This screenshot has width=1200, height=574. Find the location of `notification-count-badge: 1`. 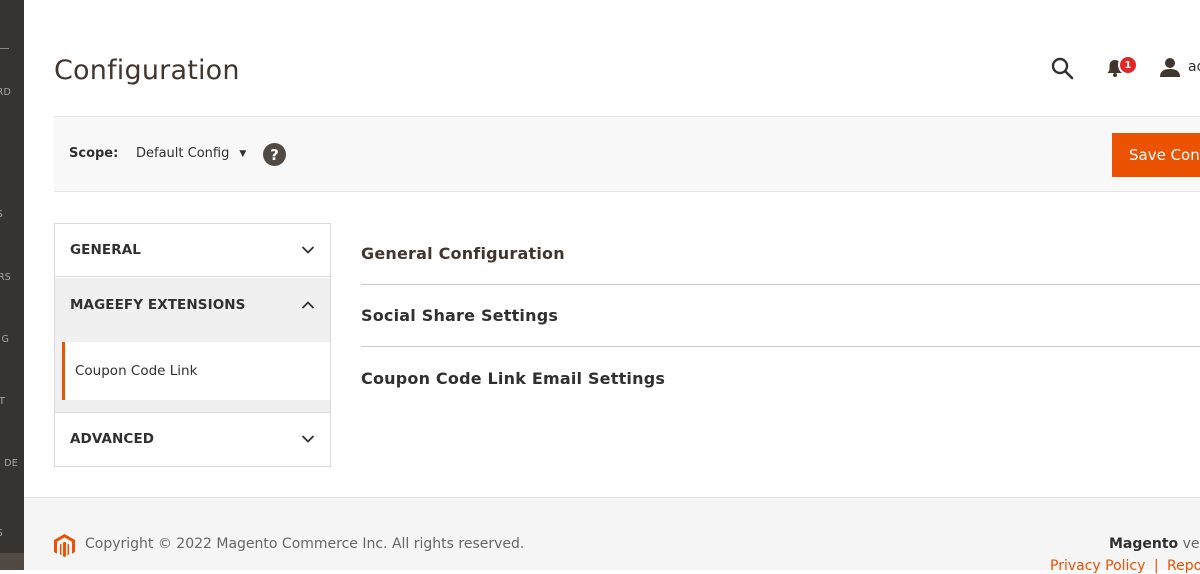

notification-count-badge: 1 is located at coordinates (1128, 65).